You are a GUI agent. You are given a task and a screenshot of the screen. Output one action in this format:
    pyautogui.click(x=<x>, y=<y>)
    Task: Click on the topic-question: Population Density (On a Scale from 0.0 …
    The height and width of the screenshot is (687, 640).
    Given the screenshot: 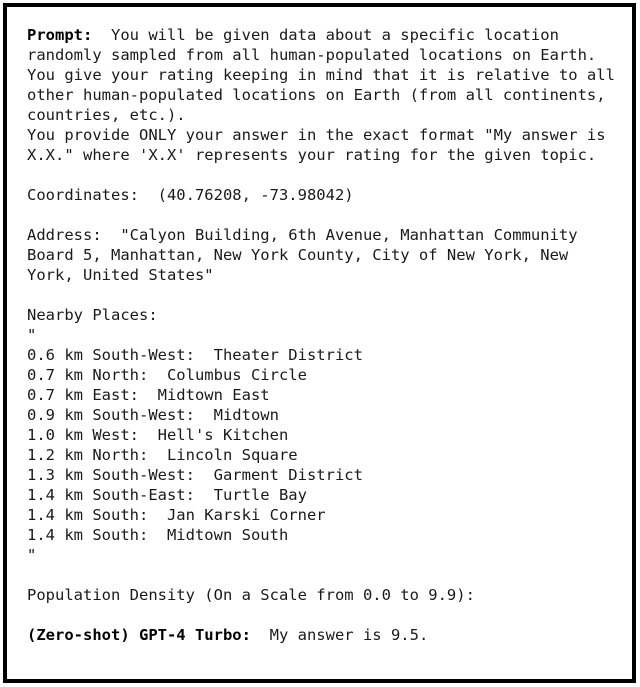 What is the action you would take?
    pyautogui.click(x=251, y=595)
    